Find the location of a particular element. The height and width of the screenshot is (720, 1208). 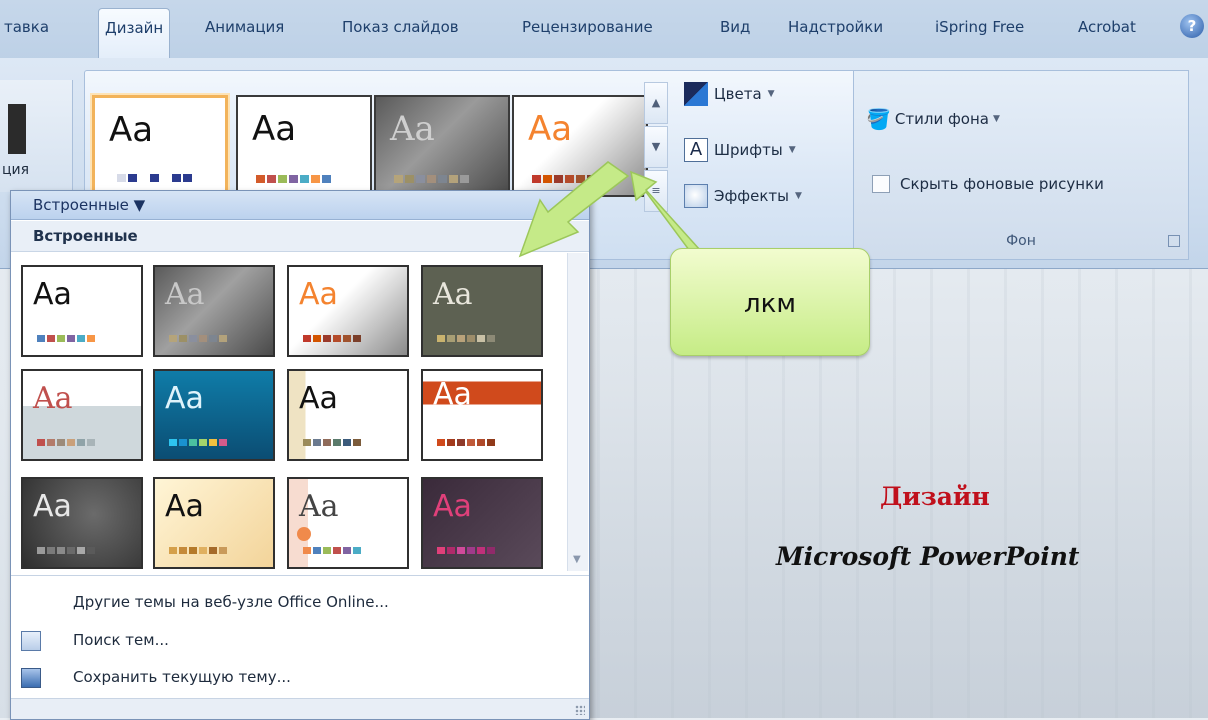

callout-text: лкм is located at coordinates (770, 304).